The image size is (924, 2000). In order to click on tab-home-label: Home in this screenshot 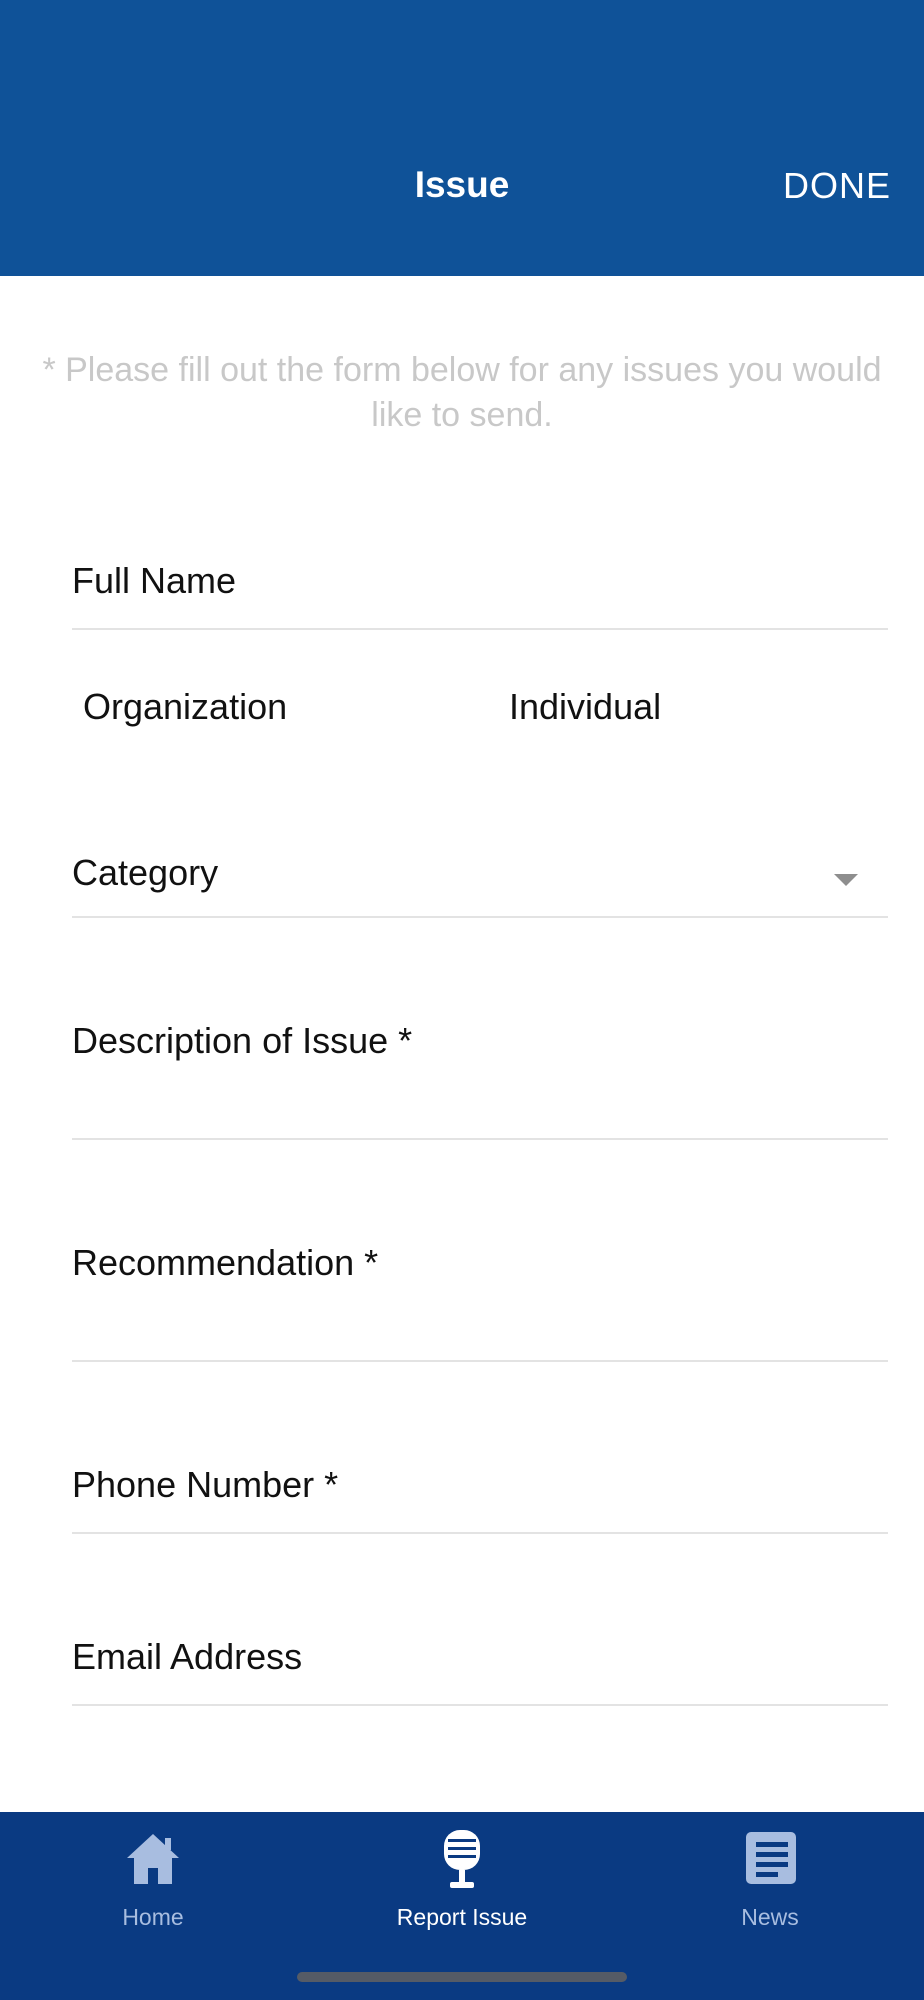, I will do `click(153, 1917)`.